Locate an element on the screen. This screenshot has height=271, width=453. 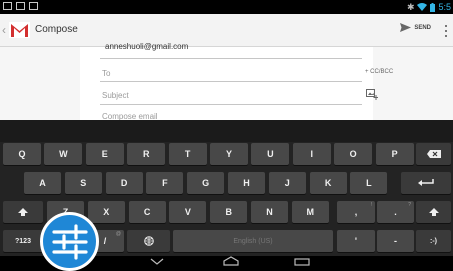
notification-icons is located at coordinates (20, 6).